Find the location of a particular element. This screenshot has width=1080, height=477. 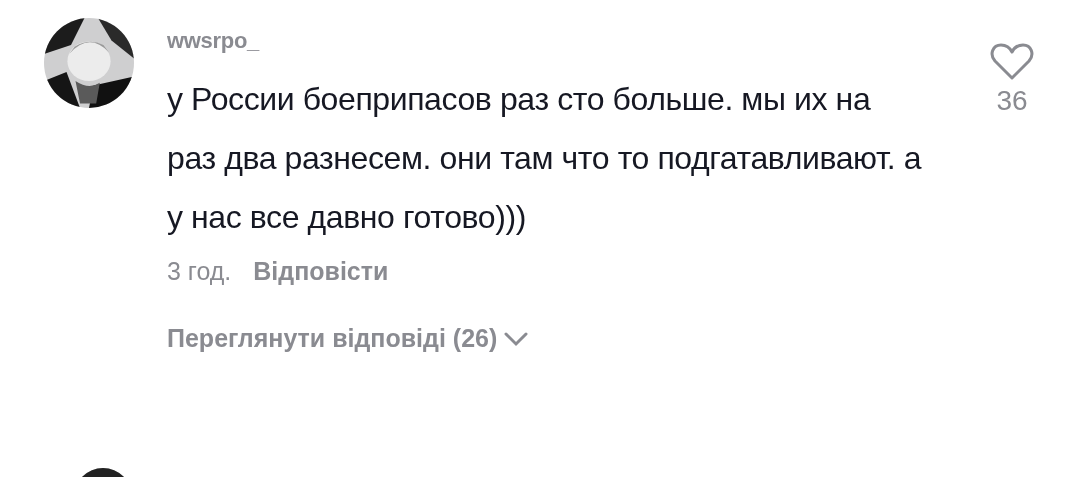

like-count: 36 is located at coordinates (1012, 101).